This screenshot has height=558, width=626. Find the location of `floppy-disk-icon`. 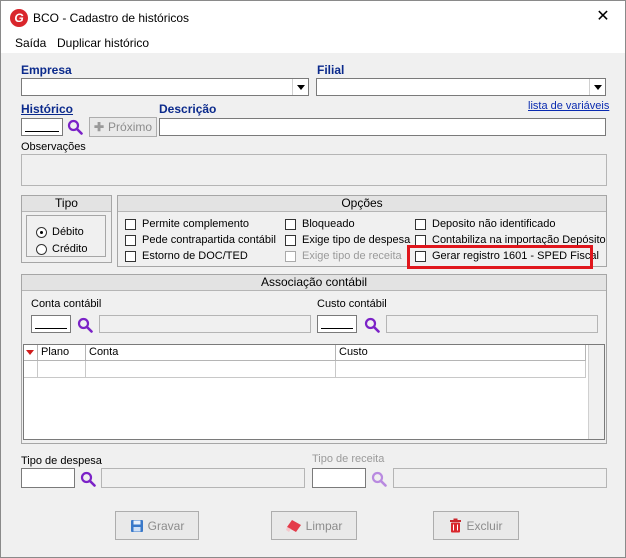

floppy-disk-icon is located at coordinates (136, 525).